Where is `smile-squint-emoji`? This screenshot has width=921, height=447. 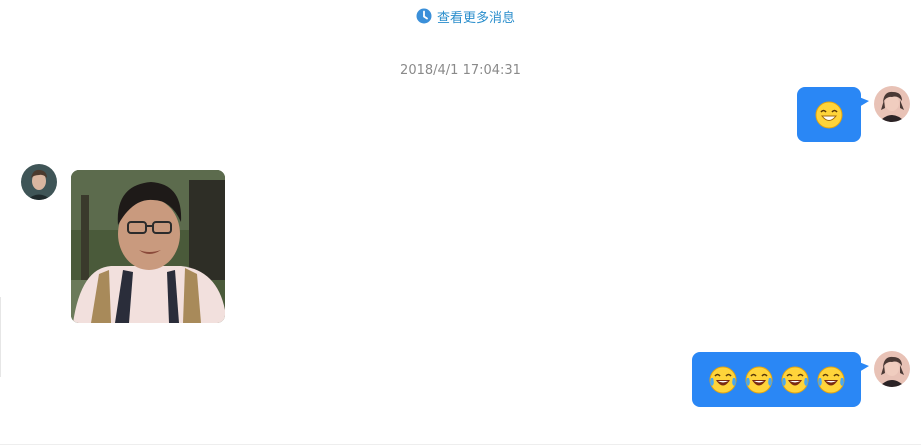 smile-squint-emoji is located at coordinates (829, 114).